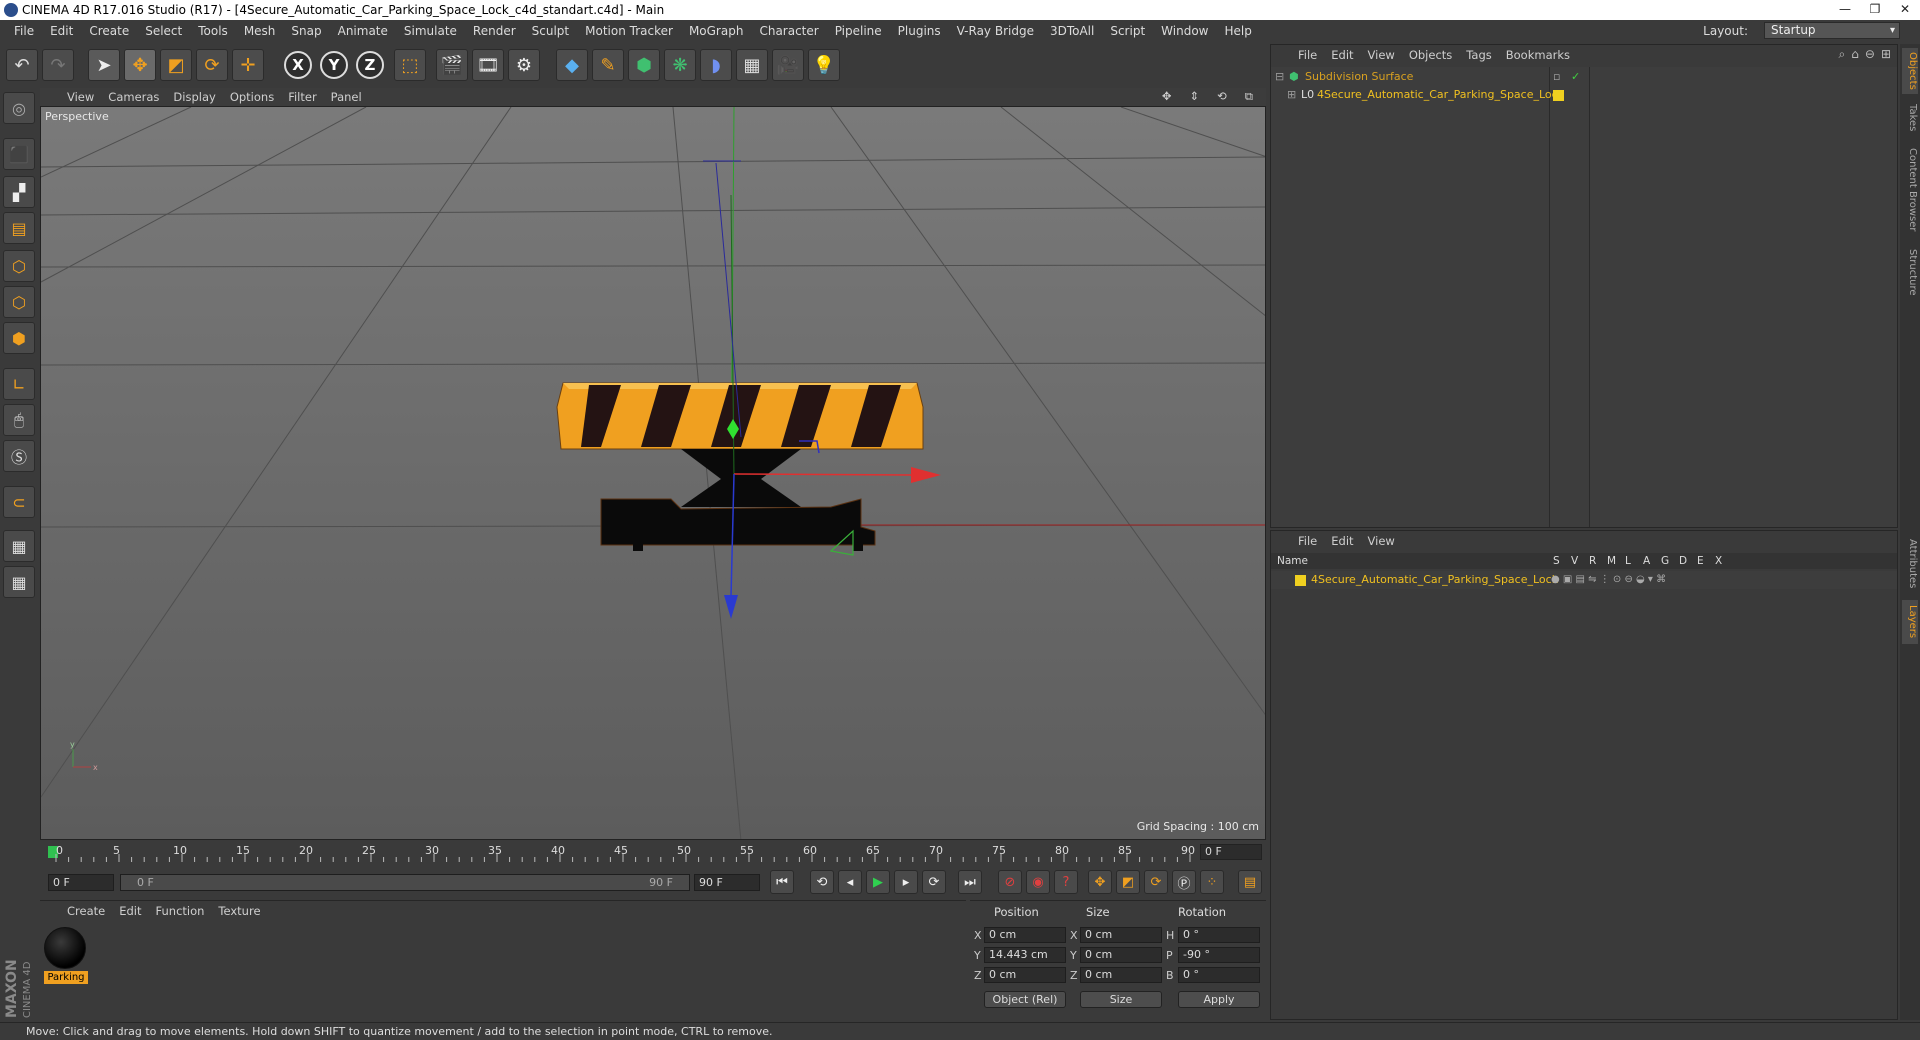 The height and width of the screenshot is (1040, 1920). Describe the element at coordinates (1219, 975) in the screenshot. I see `rot-b-field: 0 °` at that location.